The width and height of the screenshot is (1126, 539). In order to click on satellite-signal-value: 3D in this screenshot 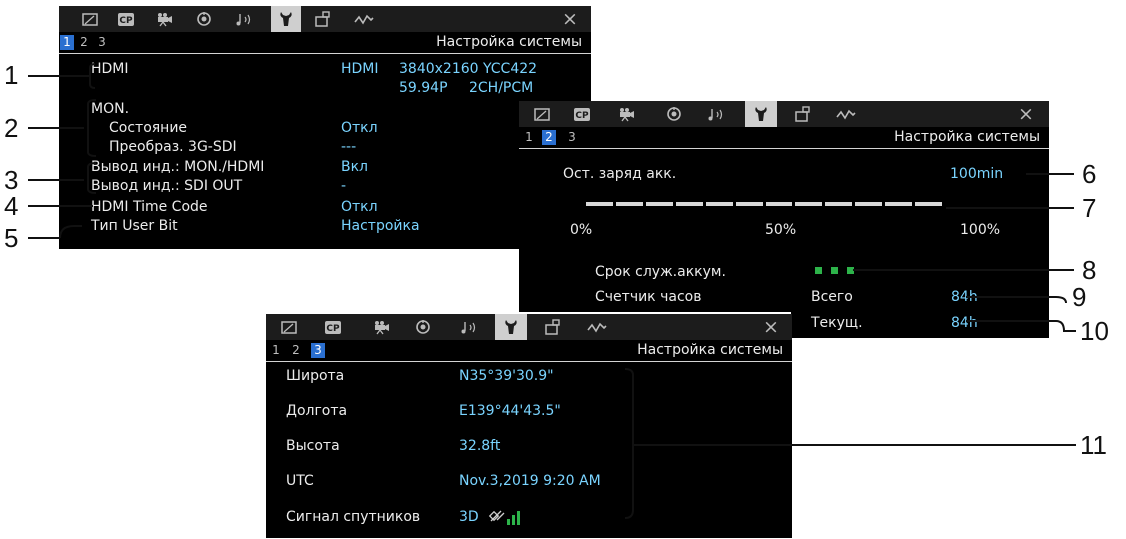, I will do `click(469, 517)`.